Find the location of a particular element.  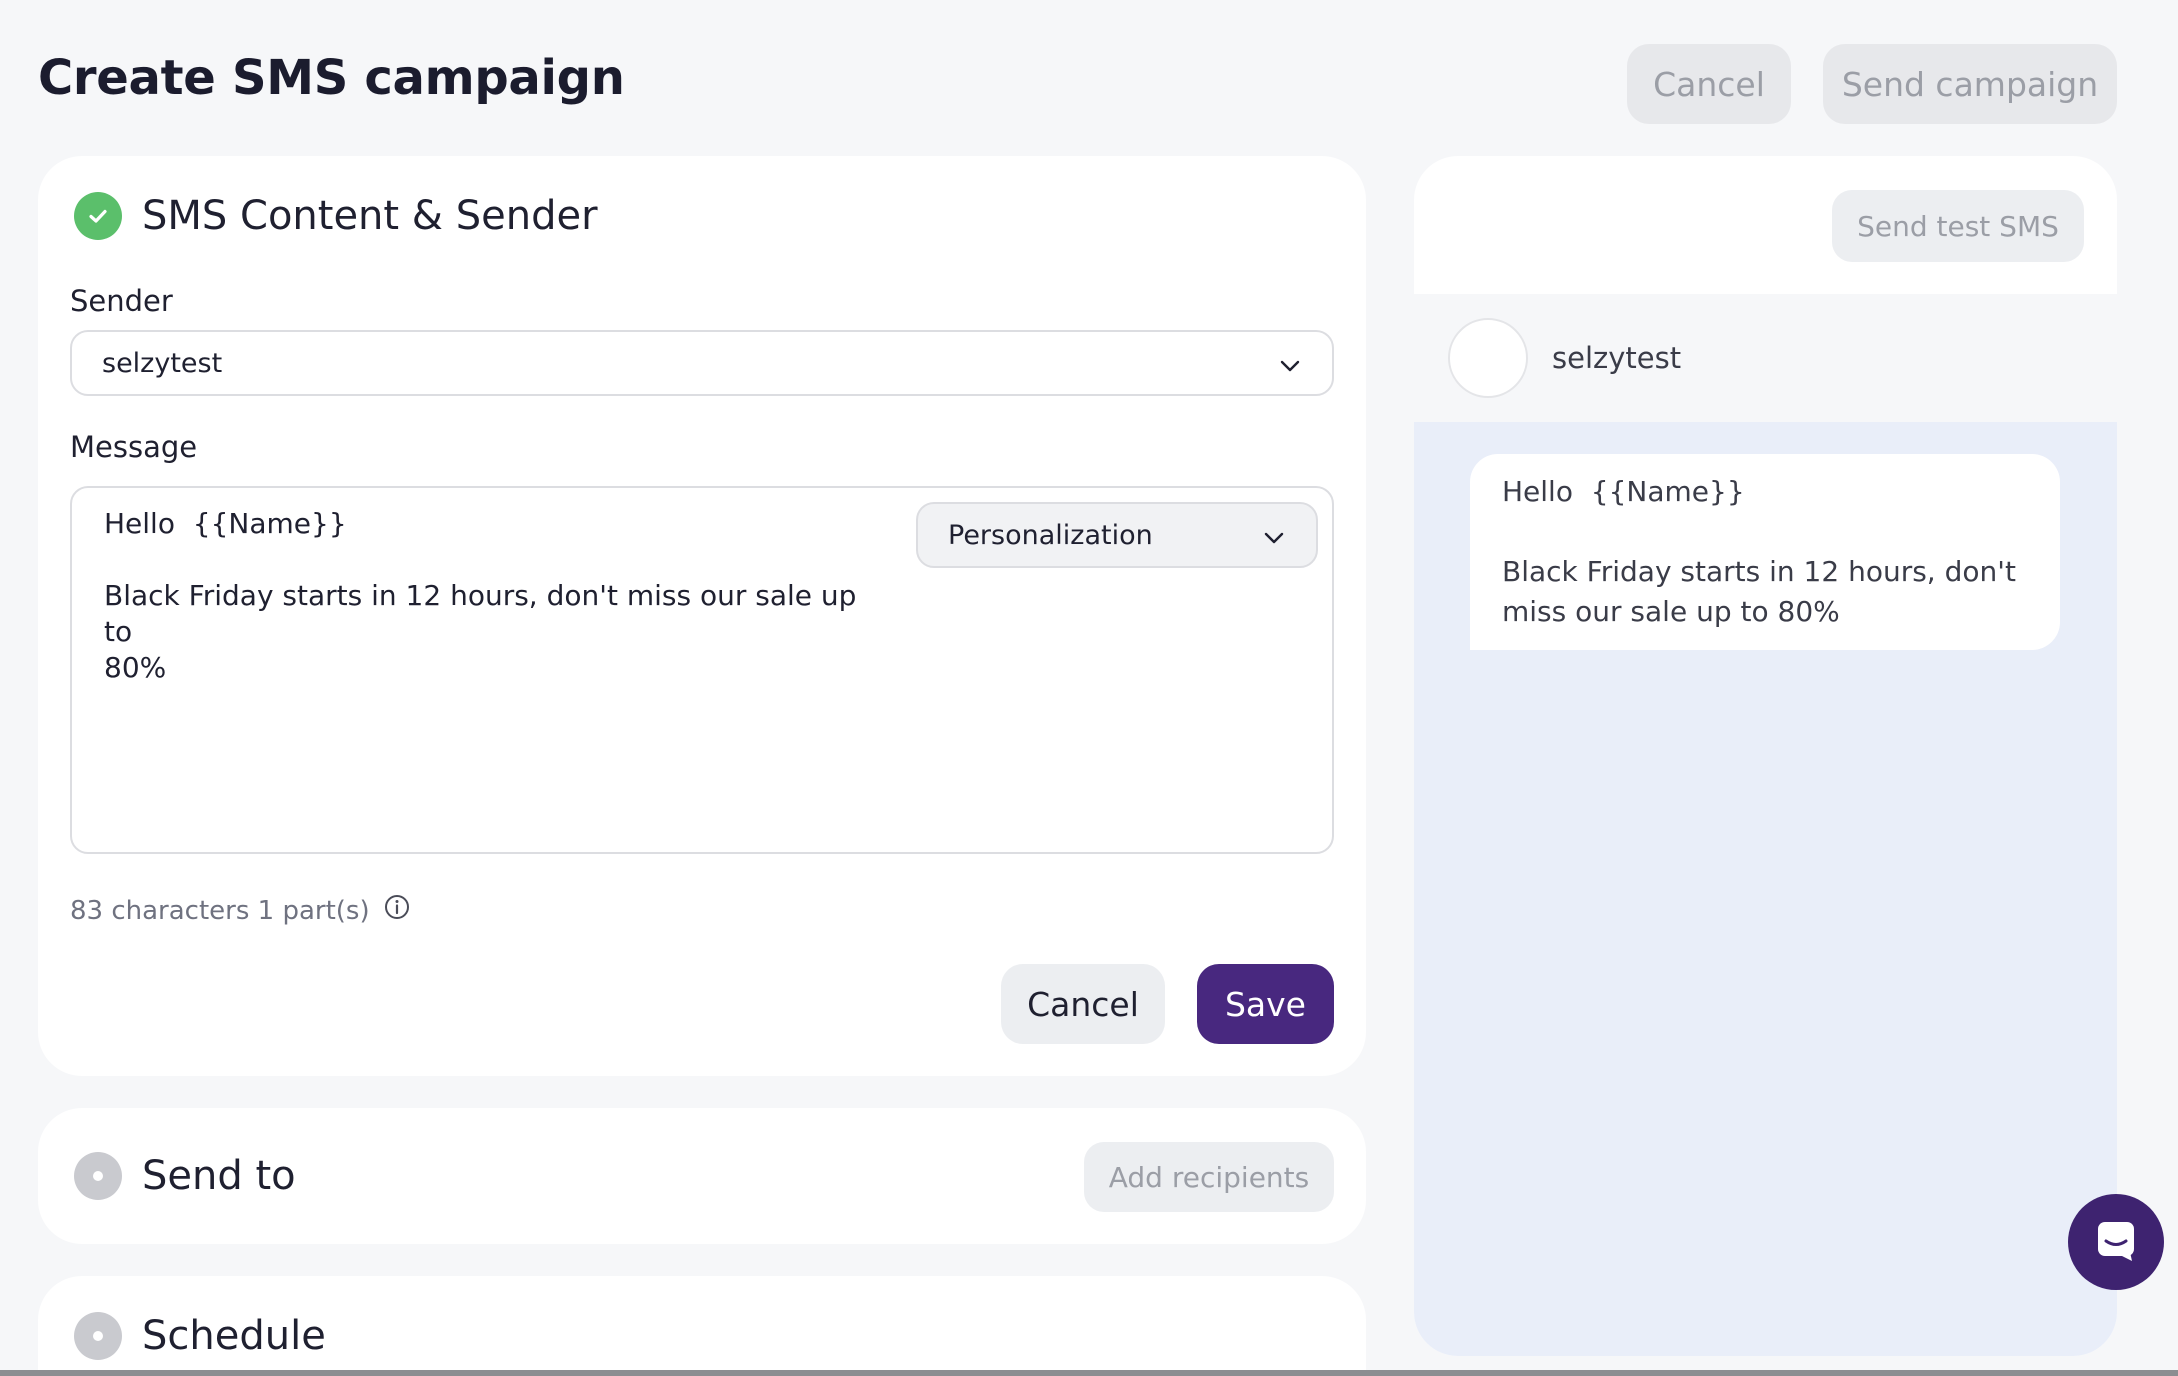

sms-content-header: SMS Content & Sender is located at coordinates (336, 216).